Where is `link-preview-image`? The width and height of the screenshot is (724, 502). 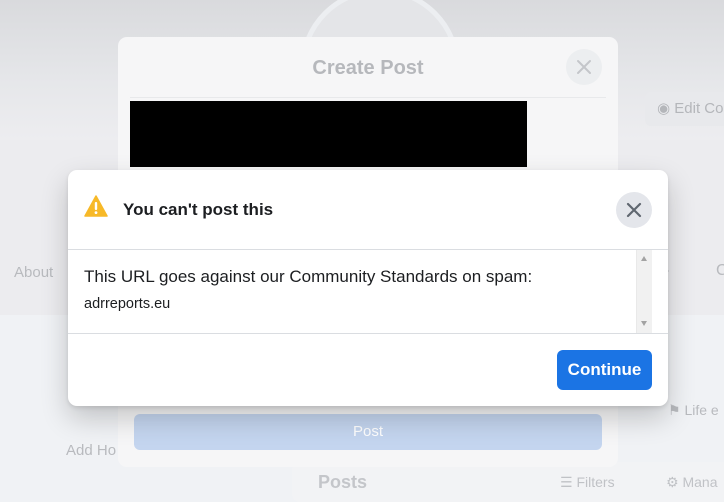 link-preview-image is located at coordinates (328, 134).